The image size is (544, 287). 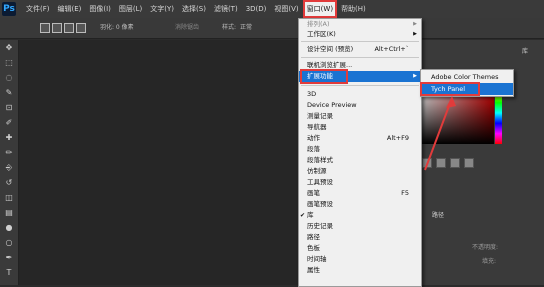 I want to click on menu-item-history: 历史记录, so click(x=360, y=226).